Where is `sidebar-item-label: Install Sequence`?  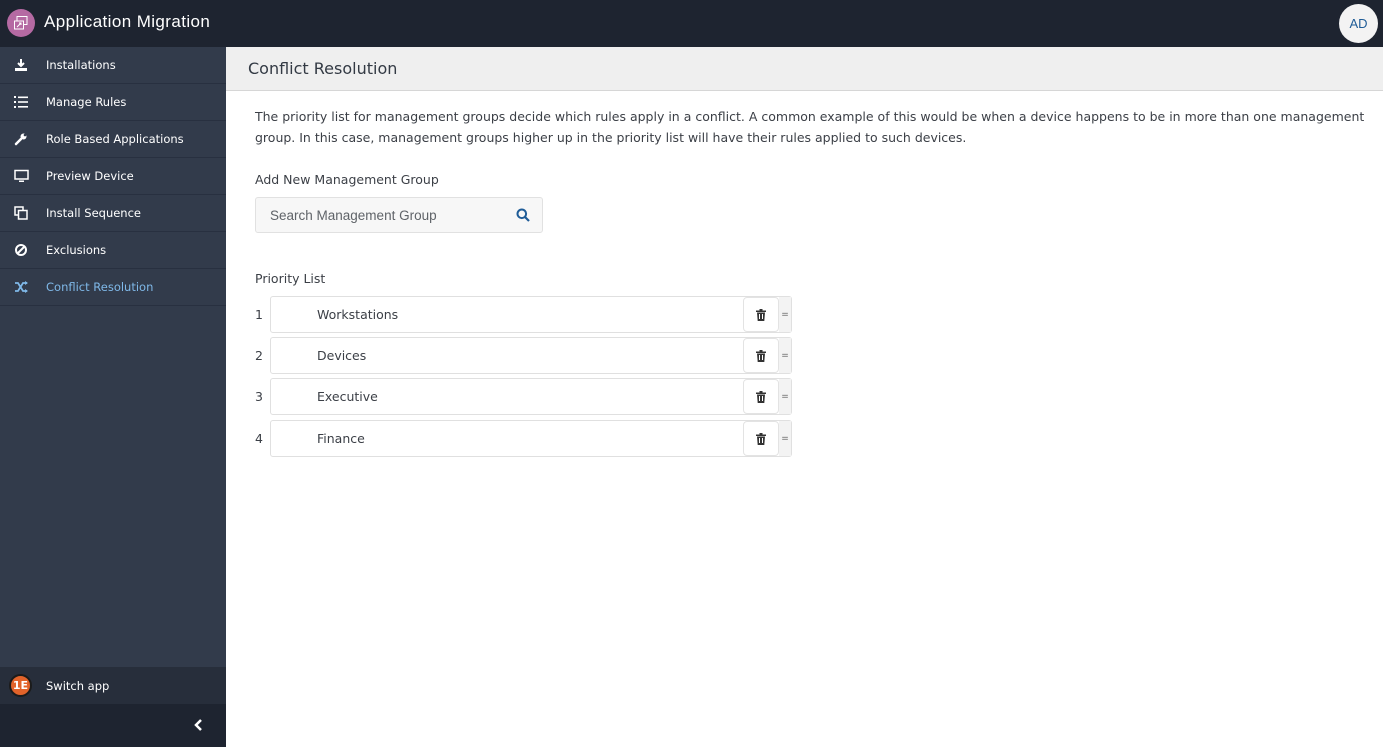
sidebar-item-label: Install Sequence is located at coordinates (93, 213).